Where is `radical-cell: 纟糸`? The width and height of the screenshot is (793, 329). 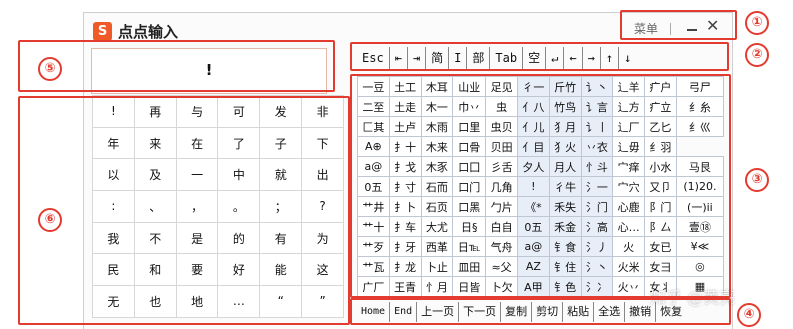
radical-cell: 纟糸 is located at coordinates (700, 106).